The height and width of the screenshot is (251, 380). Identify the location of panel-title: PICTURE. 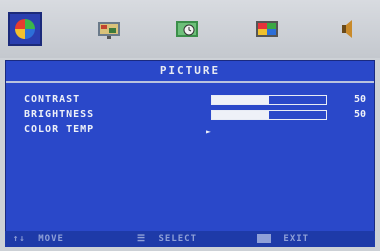
(190, 70).